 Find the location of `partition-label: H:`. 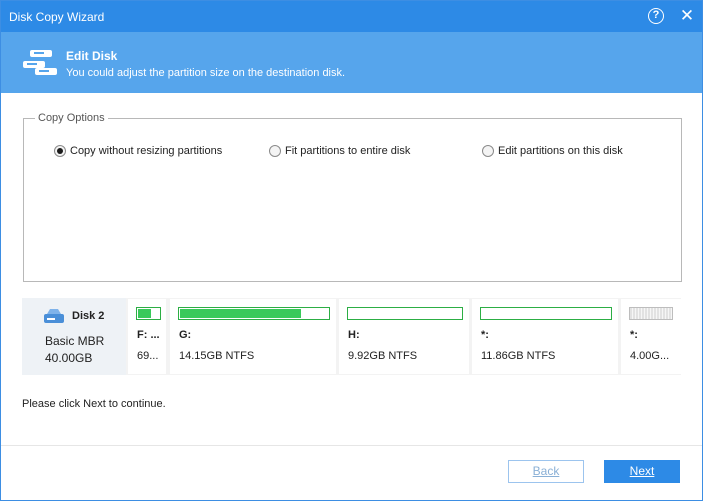

partition-label: H: is located at coordinates (354, 335).